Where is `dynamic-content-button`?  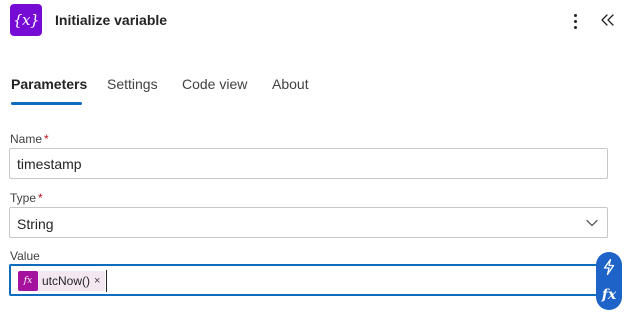
dynamic-content-button is located at coordinates (609, 267).